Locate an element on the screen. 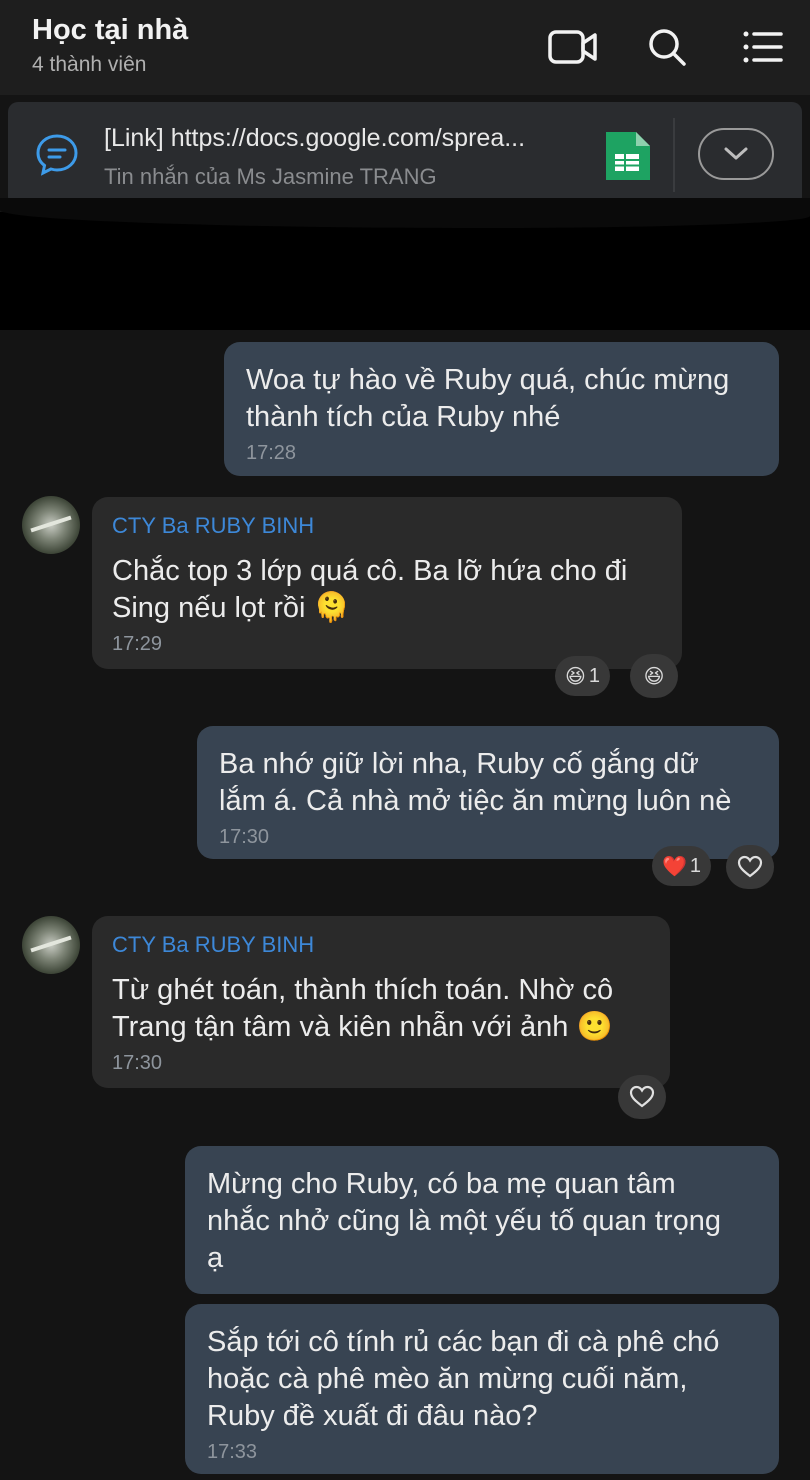 This screenshot has width=810, height=1480. chevron-down-icon is located at coordinates (736, 153).